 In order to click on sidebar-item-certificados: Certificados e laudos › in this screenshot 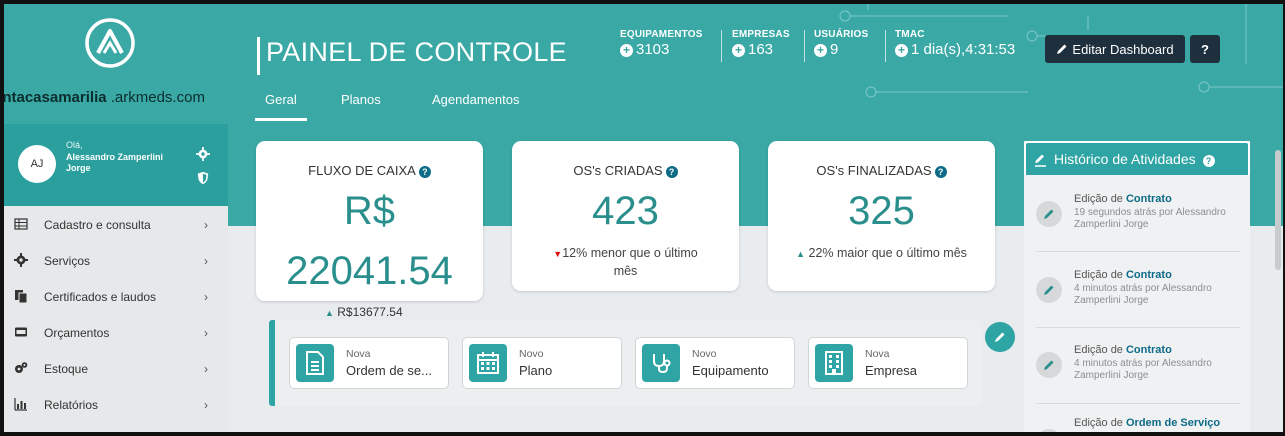, I will do `click(116, 296)`.